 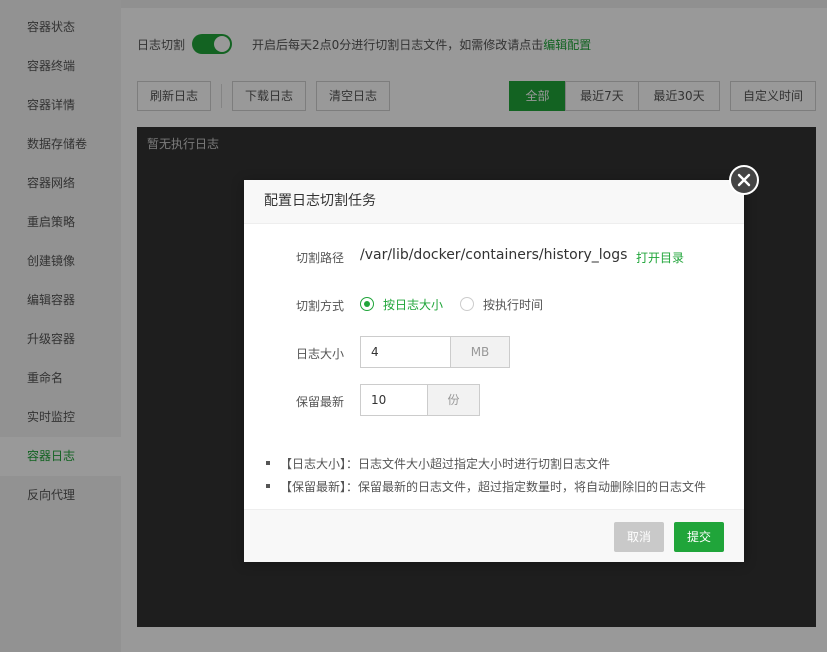 What do you see at coordinates (319, 402) in the screenshot?
I see `keep-label: 保留最新` at bounding box center [319, 402].